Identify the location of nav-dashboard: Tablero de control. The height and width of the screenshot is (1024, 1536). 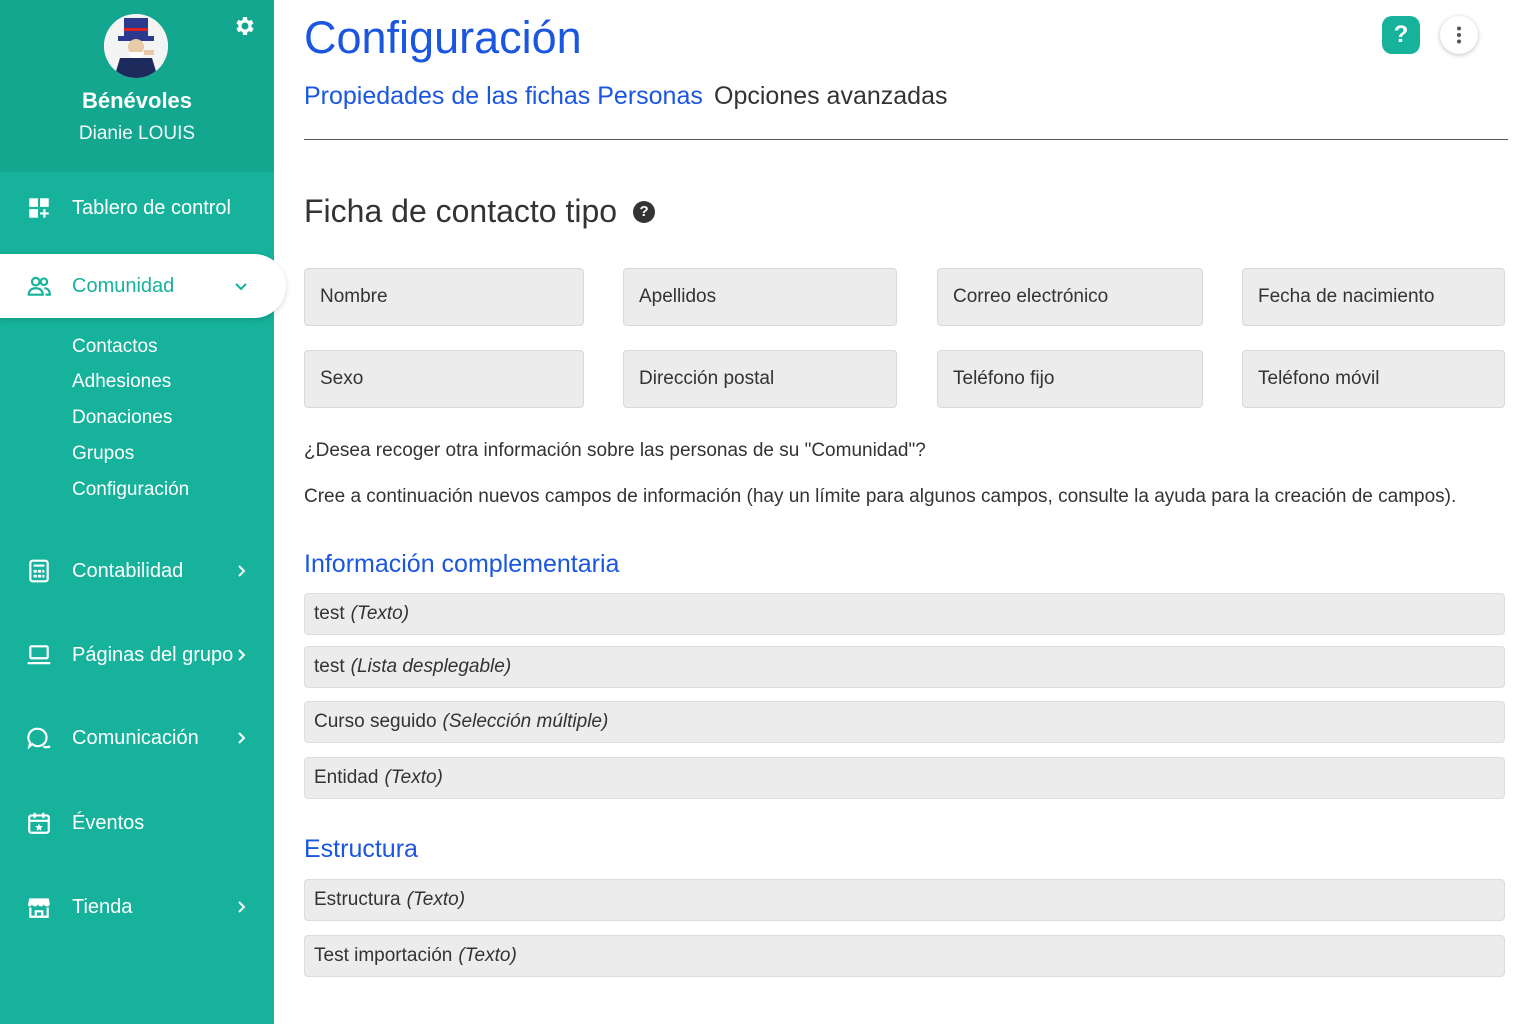
(137, 208).